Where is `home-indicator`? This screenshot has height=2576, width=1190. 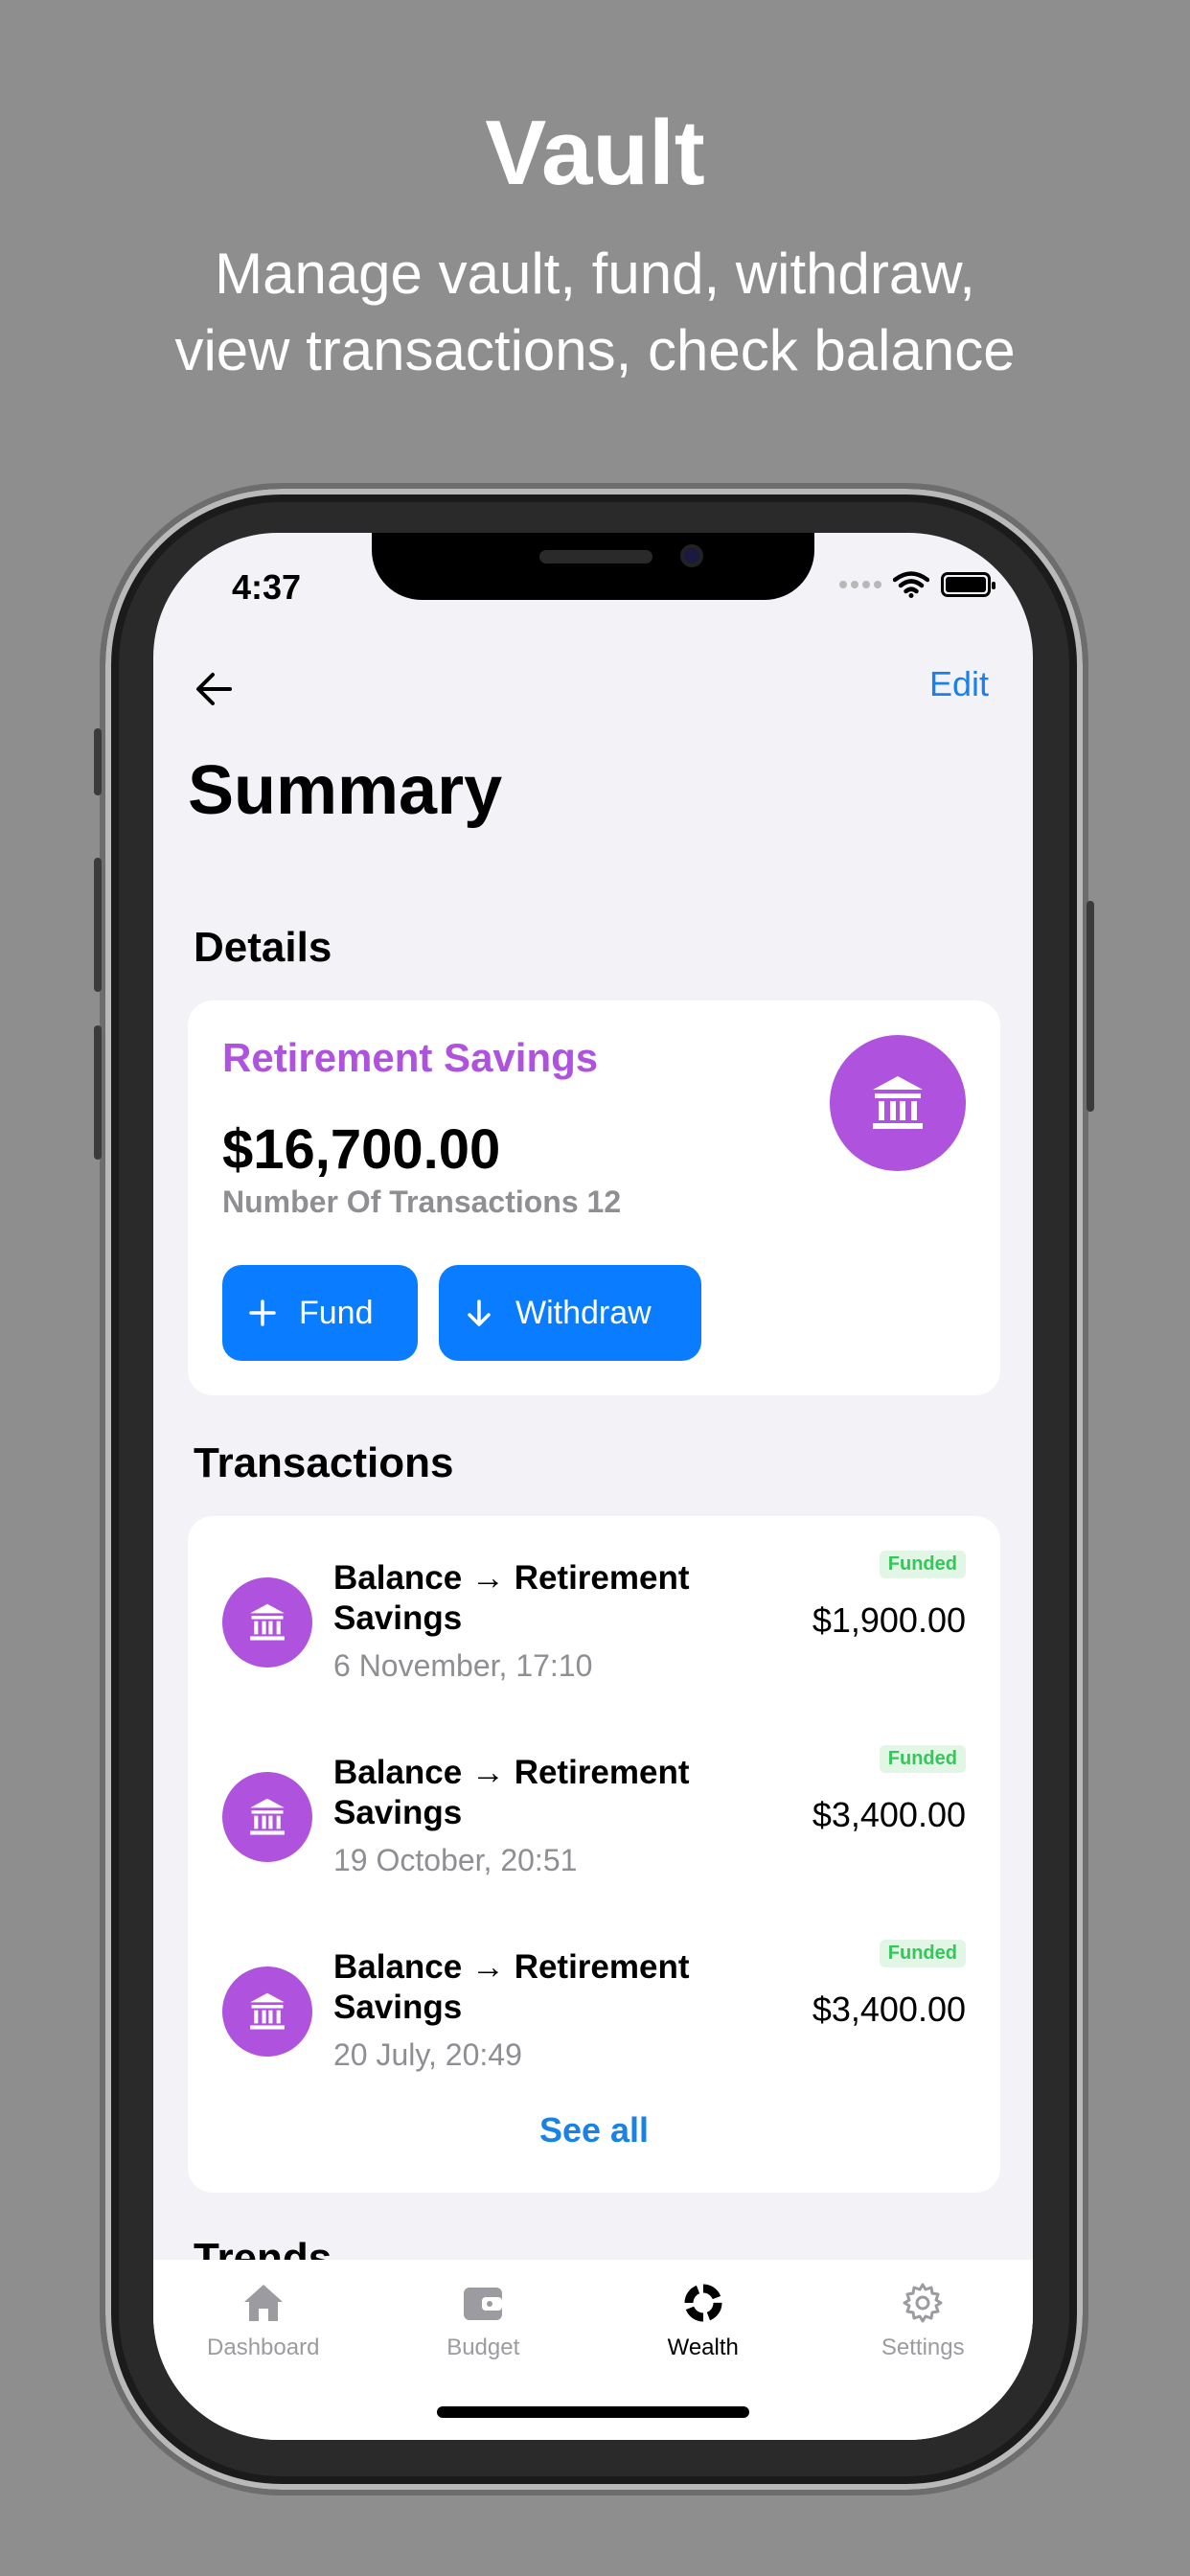
home-indicator is located at coordinates (593, 2412).